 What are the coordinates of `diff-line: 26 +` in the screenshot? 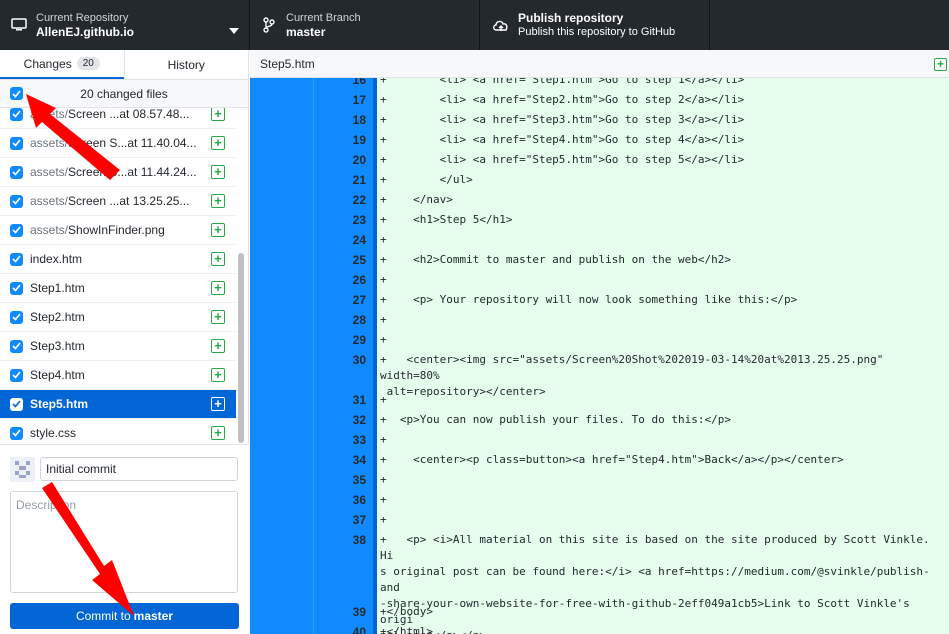 It's located at (599, 280).